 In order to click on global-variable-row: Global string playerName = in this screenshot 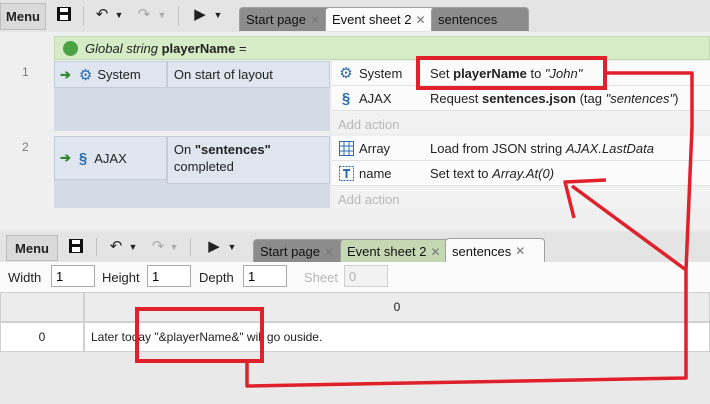, I will do `click(382, 48)`.